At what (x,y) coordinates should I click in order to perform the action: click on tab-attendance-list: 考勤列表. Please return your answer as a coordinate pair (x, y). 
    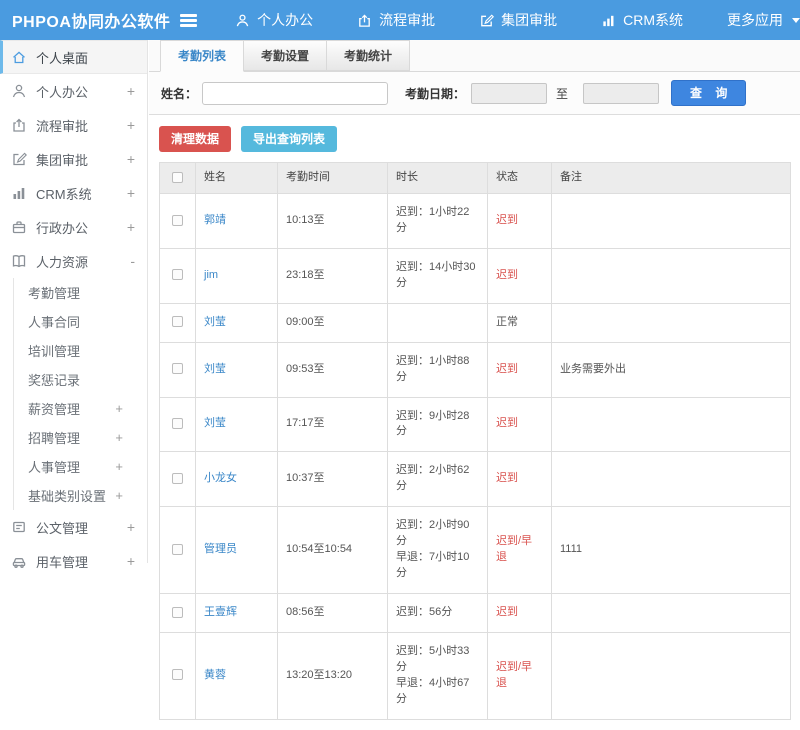
    Looking at the image, I should click on (202, 56).